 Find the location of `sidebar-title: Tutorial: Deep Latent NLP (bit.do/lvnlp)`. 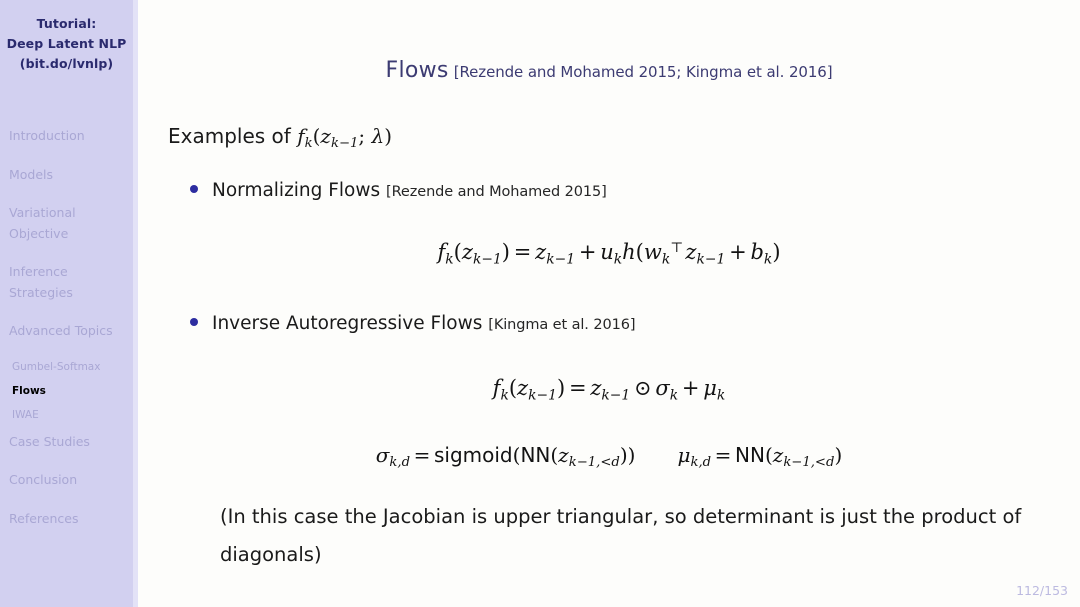

sidebar-title: Tutorial: Deep Latent NLP (bit.do/lvnlp) is located at coordinates (66, 44).